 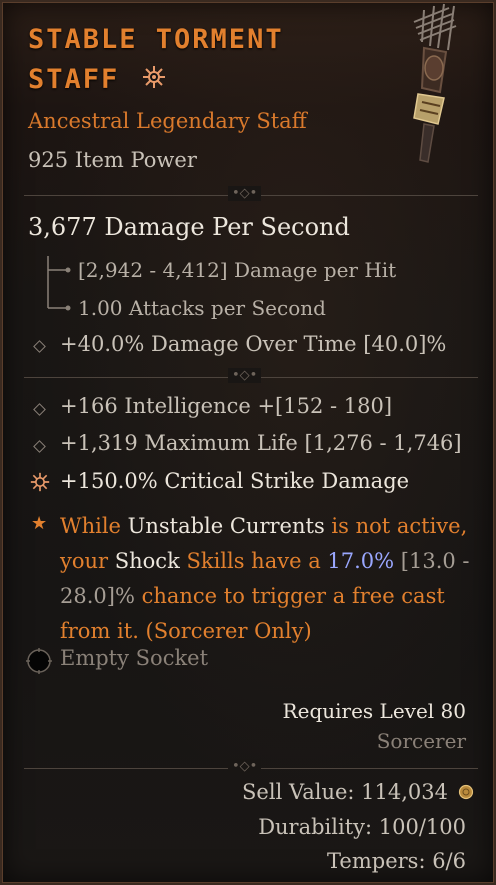 What do you see at coordinates (154, 80) in the screenshot?
I see `tempered-sunburst-icon` at bounding box center [154, 80].